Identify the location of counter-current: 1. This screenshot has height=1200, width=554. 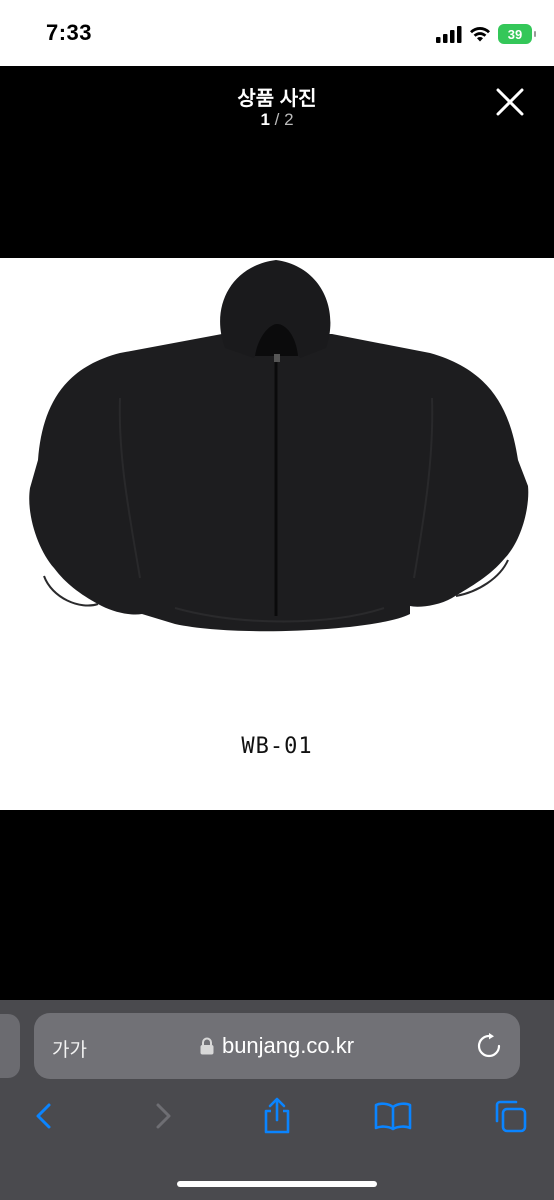
(265, 119).